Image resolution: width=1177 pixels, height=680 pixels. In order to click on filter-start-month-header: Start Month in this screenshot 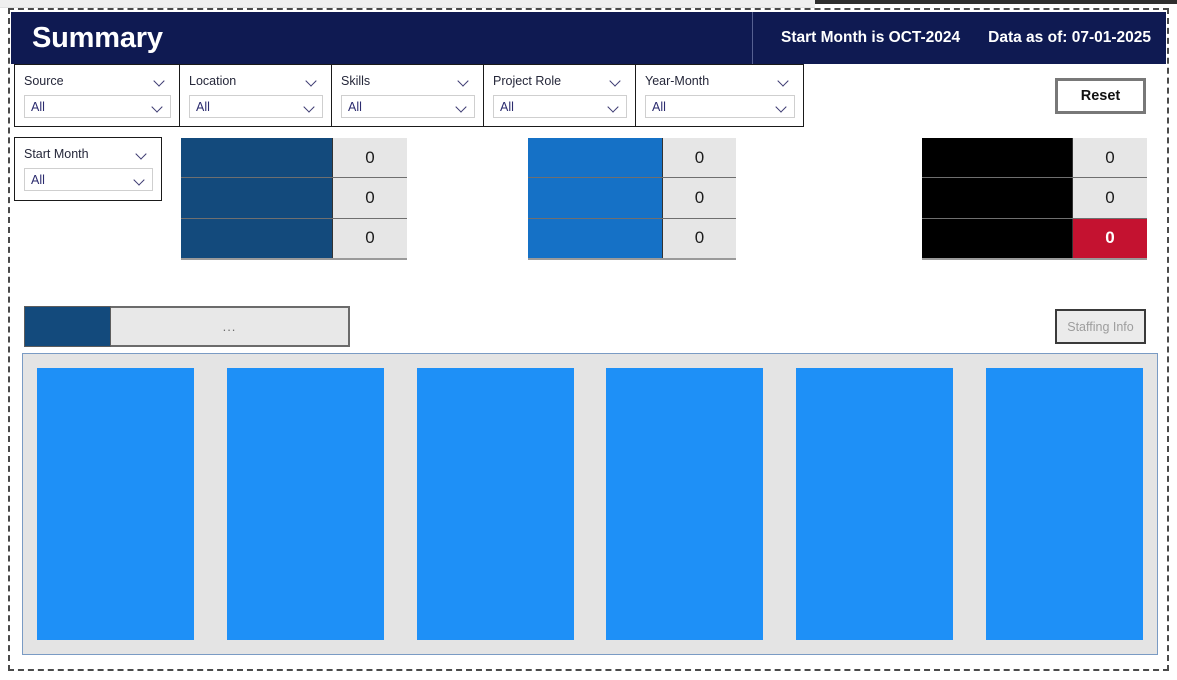, I will do `click(88, 154)`.